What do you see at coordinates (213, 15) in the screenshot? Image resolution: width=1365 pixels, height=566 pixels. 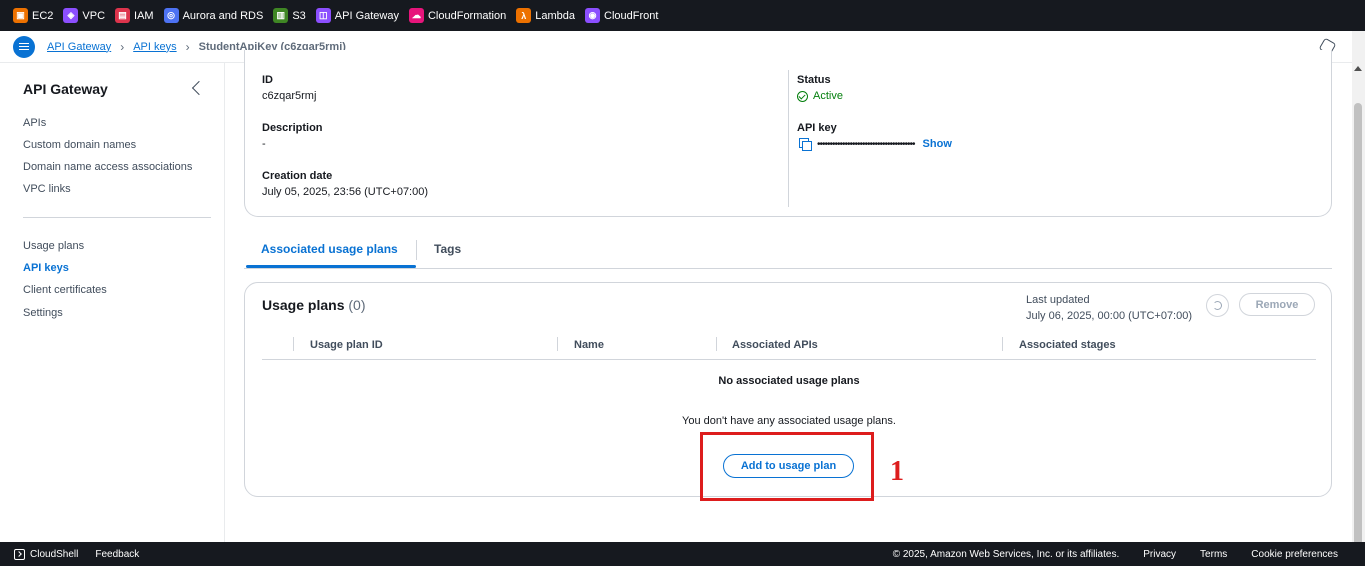 I see `service-rds: ◎ Aurora and RDS` at bounding box center [213, 15].